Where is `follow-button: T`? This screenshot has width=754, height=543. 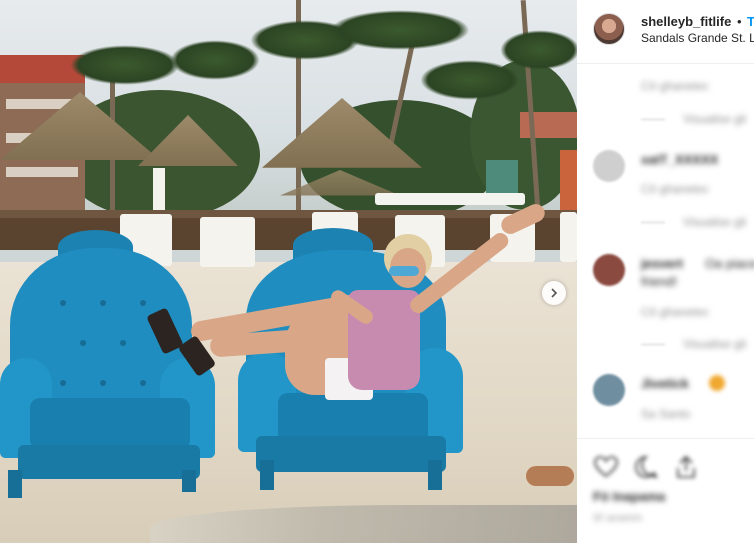 follow-button: T is located at coordinates (750, 21).